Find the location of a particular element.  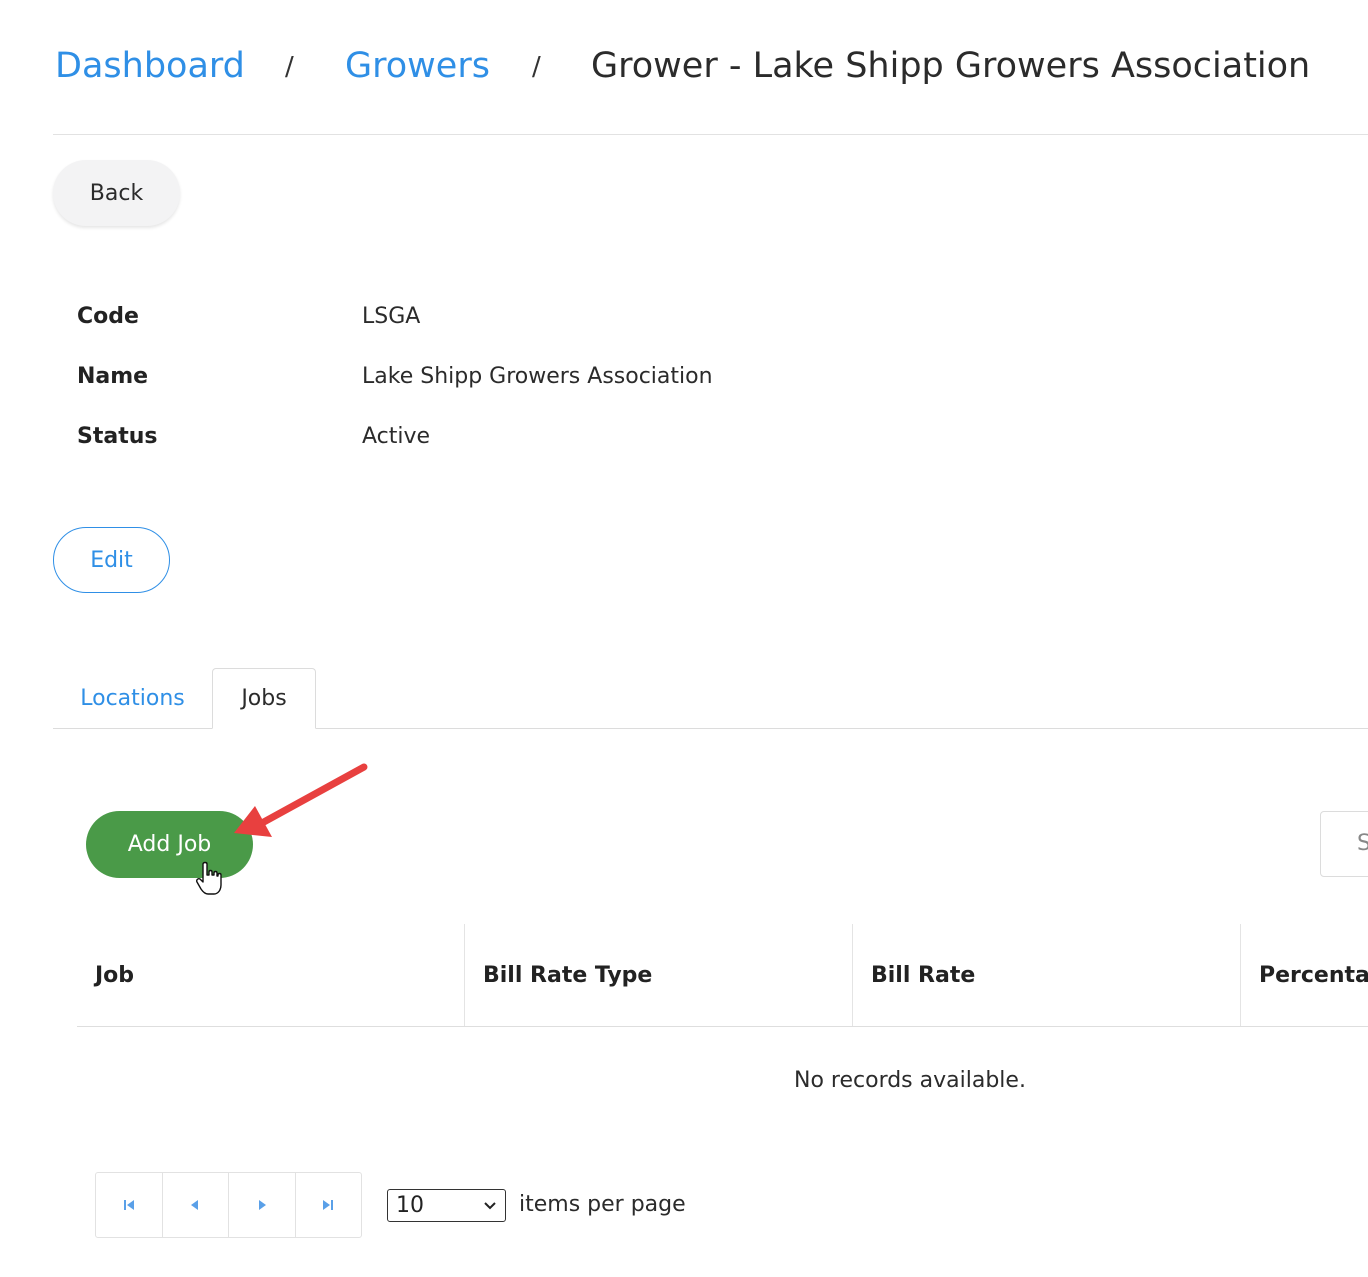

column-header-job: Job is located at coordinates (270, 975).